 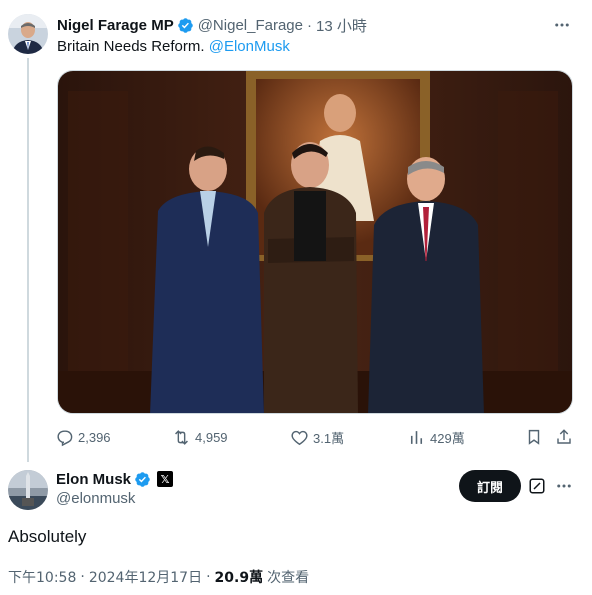 I want to click on tweet-metadata: 下午10:58 · 2024年12月17日 · 20.9萬 次查看, so click(x=158, y=577).